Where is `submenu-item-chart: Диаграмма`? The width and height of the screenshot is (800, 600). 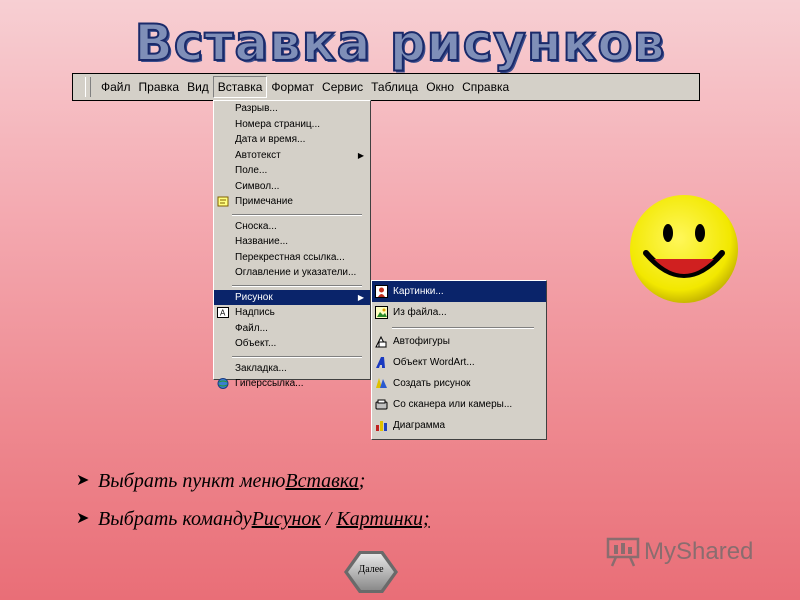 submenu-item-chart: Диаграмма is located at coordinates (459, 425).